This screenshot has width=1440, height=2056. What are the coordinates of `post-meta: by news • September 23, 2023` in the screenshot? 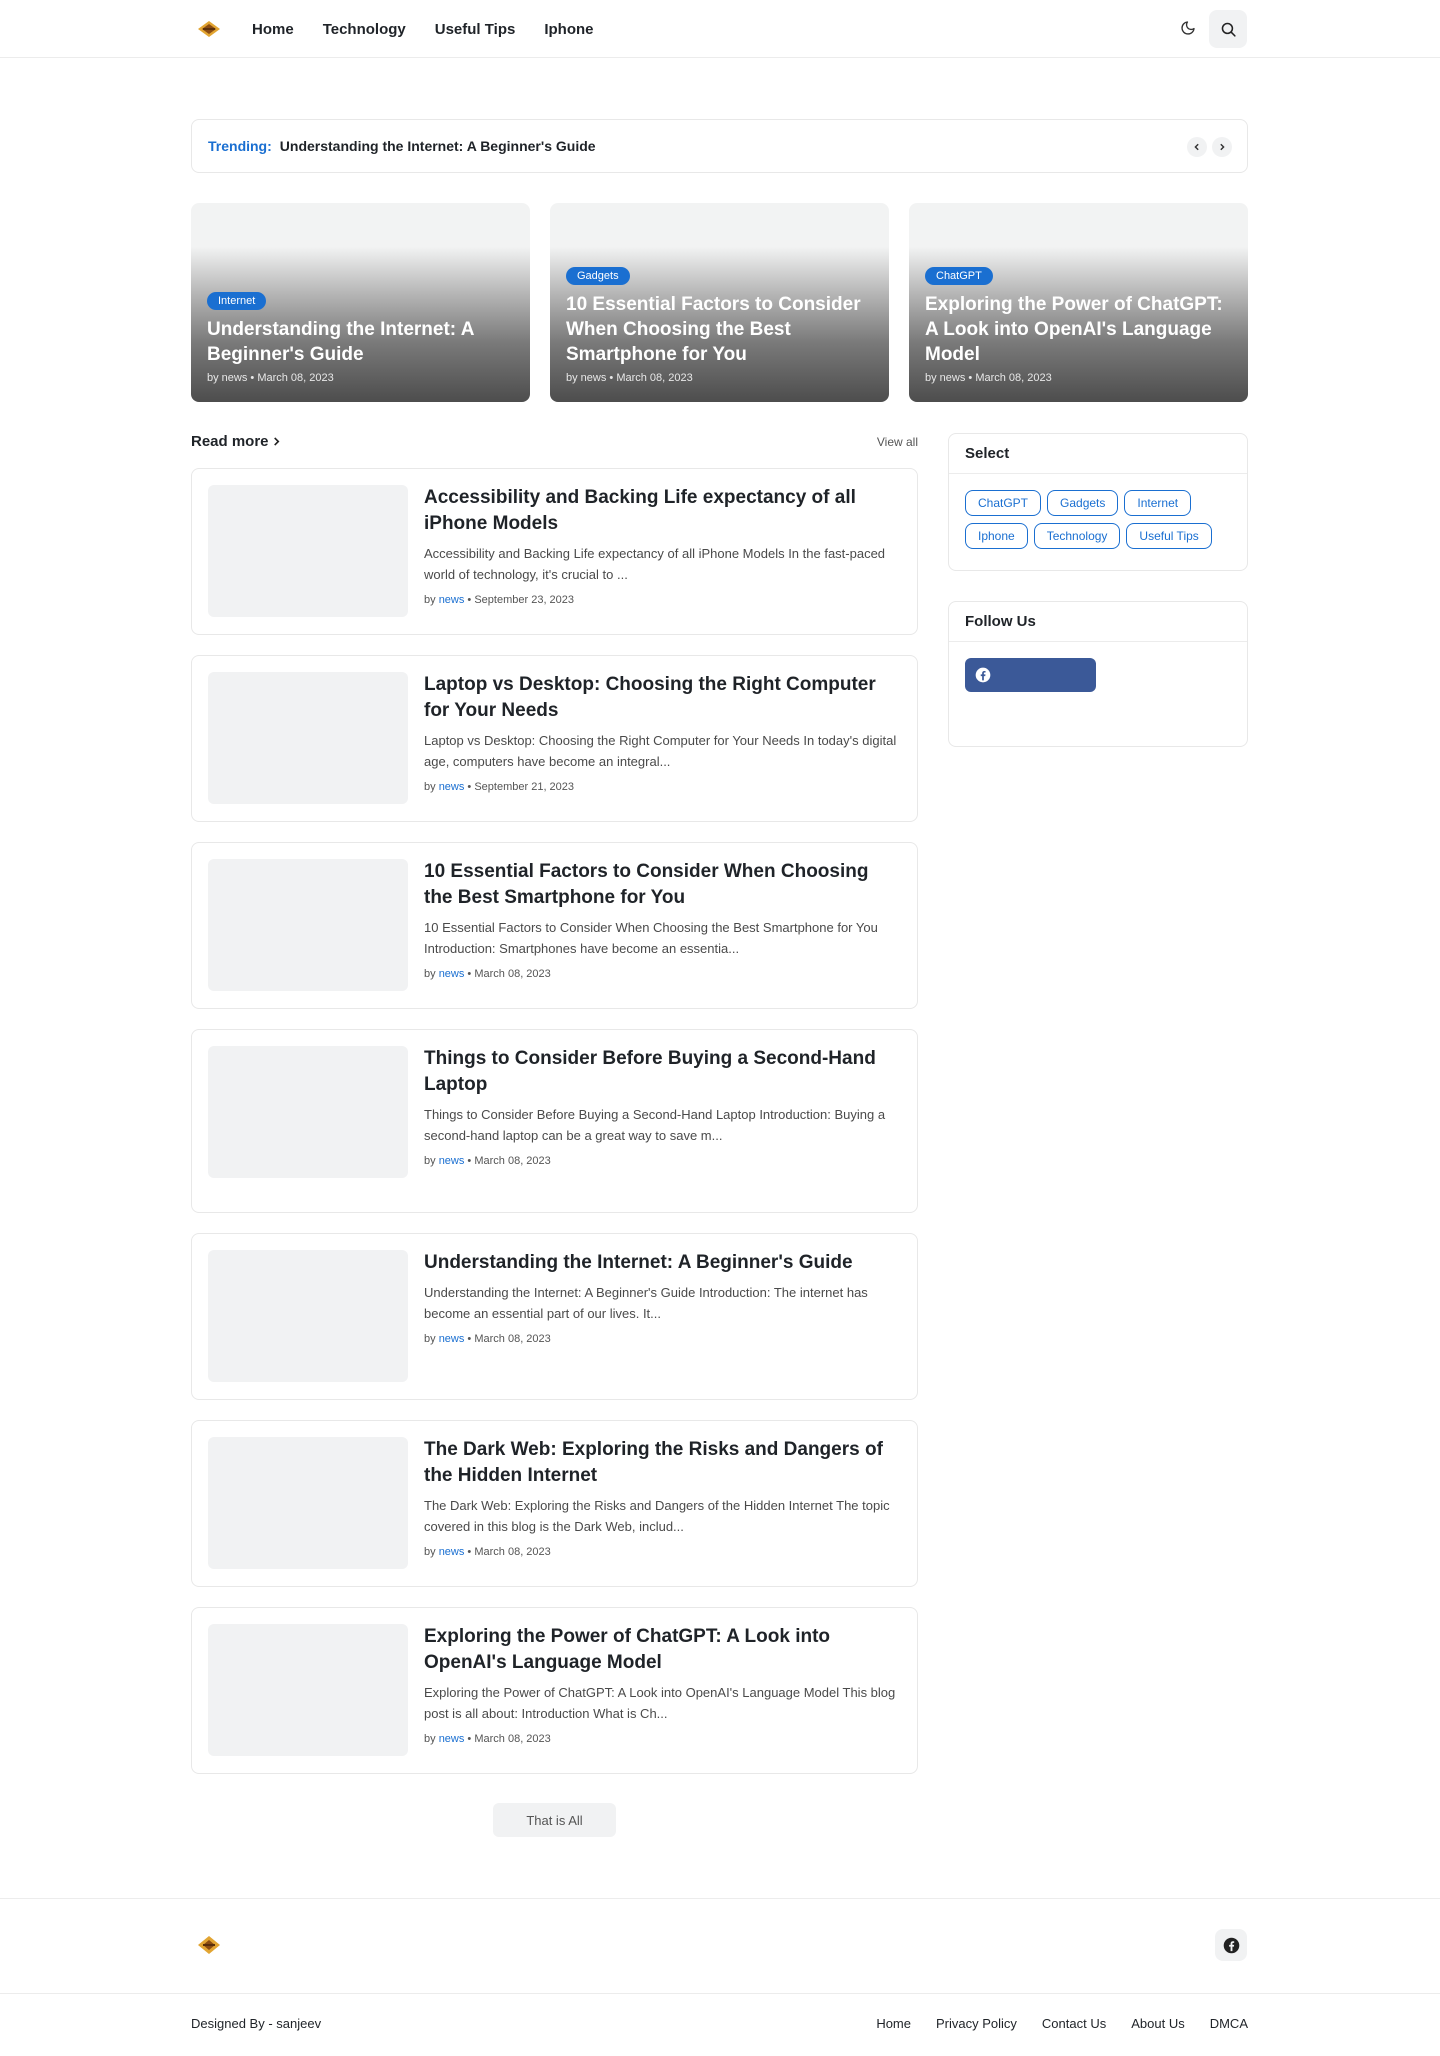 It's located at (662, 600).